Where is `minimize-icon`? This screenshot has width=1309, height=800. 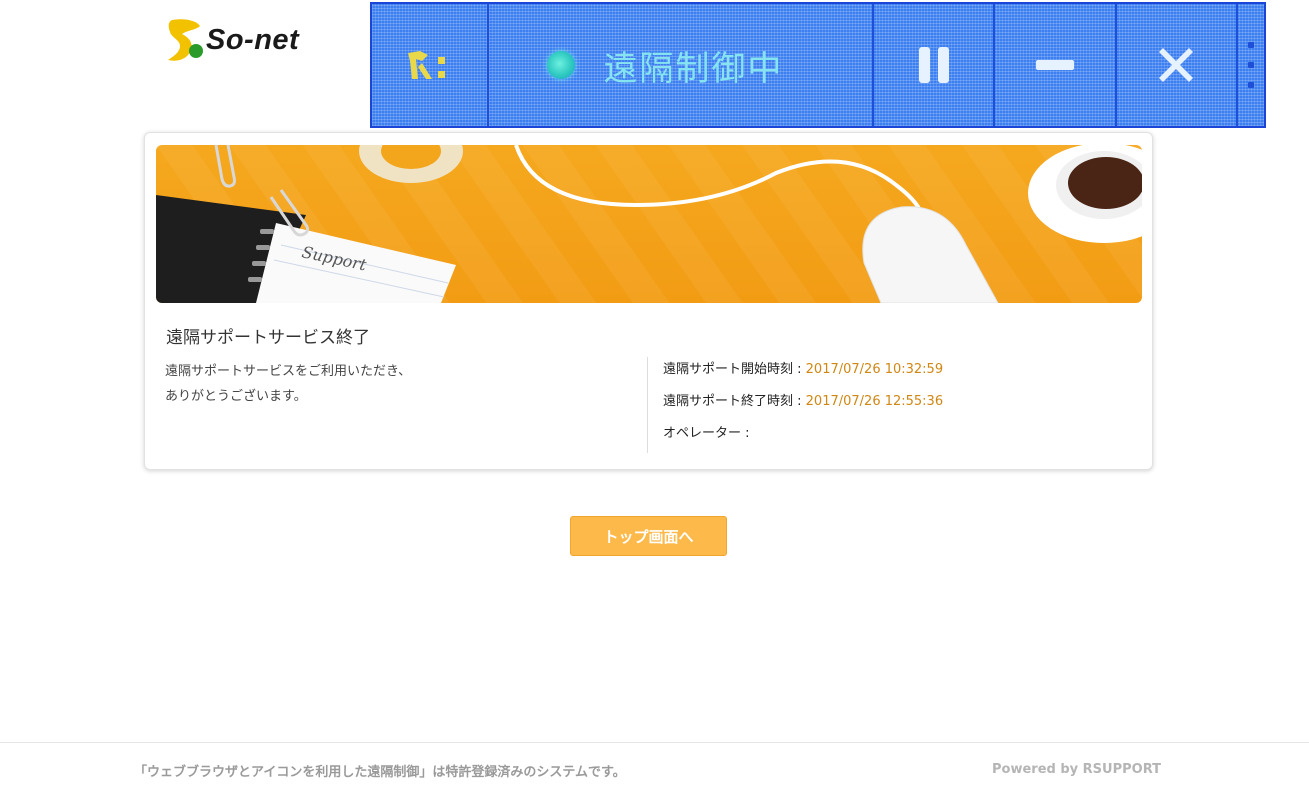
minimize-icon is located at coordinates (1054, 65).